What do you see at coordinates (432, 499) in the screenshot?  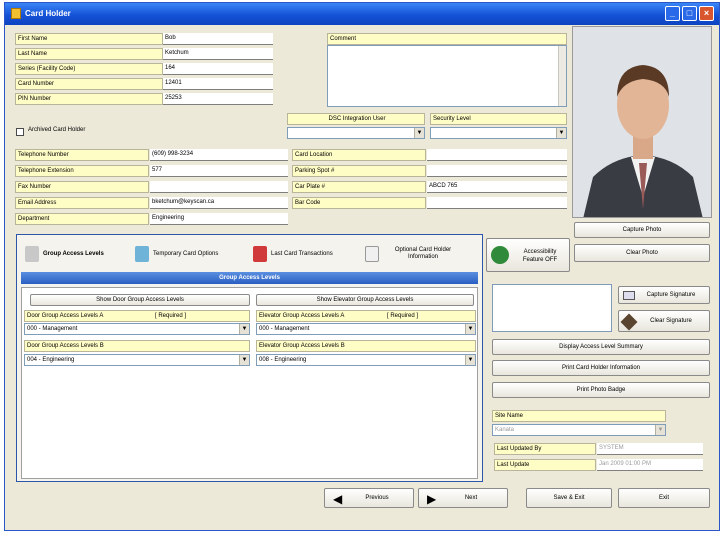 I see `arrow-right-icon: ▶` at bounding box center [432, 499].